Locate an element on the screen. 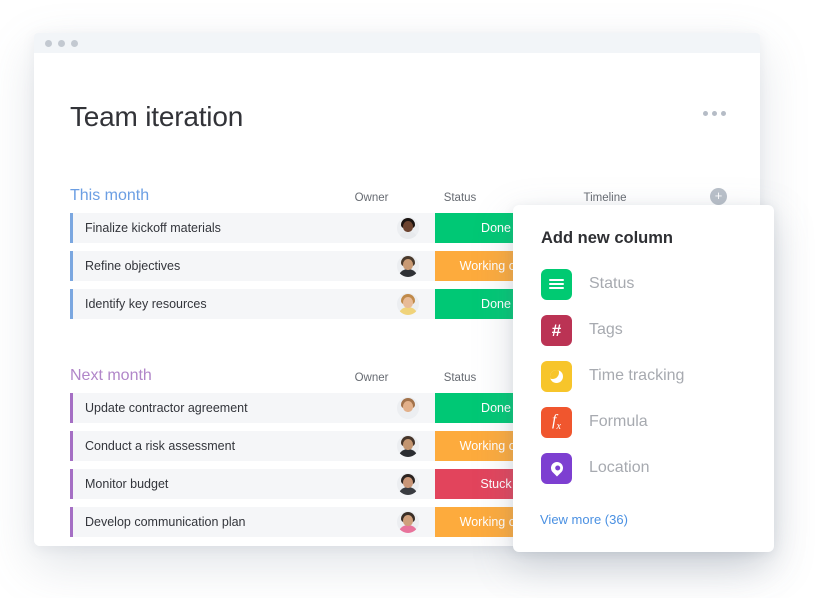 Image resolution: width=815 pixels, height=598 pixels. task-name-cell: Update contractor agreement is located at coordinates (225, 408).